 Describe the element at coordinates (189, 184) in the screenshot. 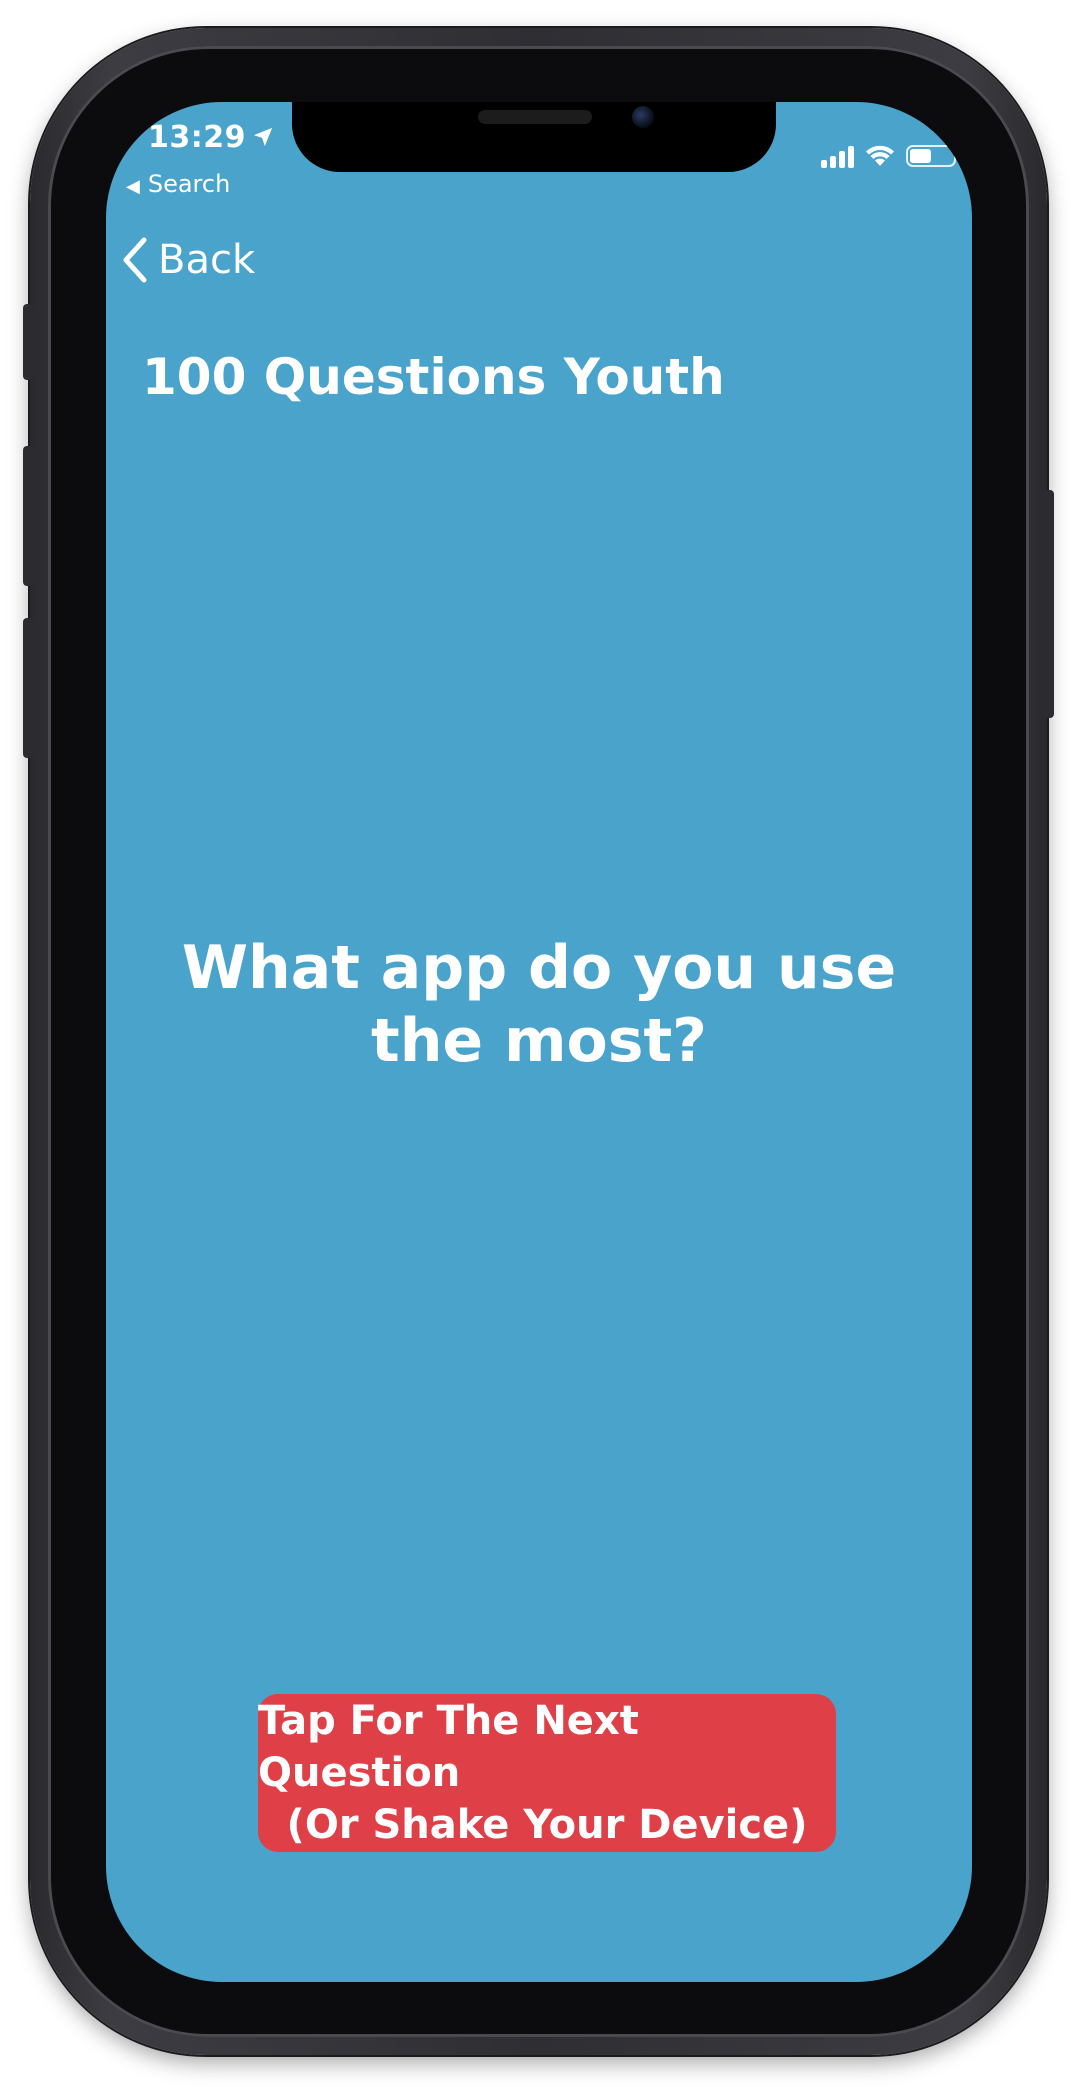

I see `back-to-app-label: Search` at that location.